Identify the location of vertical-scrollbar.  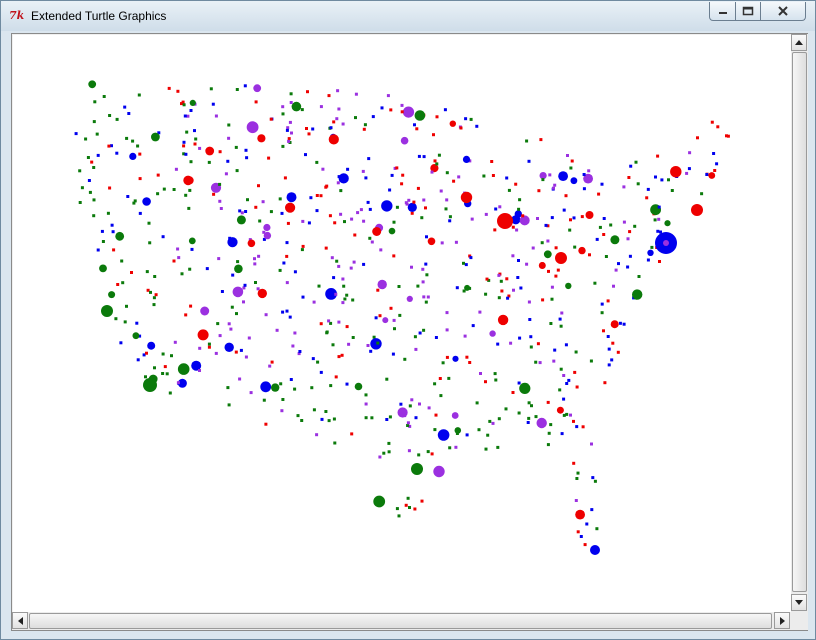
(799, 323).